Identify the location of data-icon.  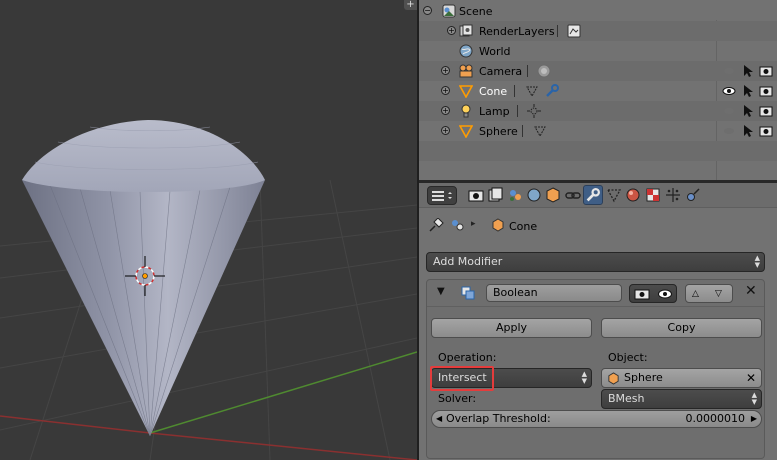
(614, 195).